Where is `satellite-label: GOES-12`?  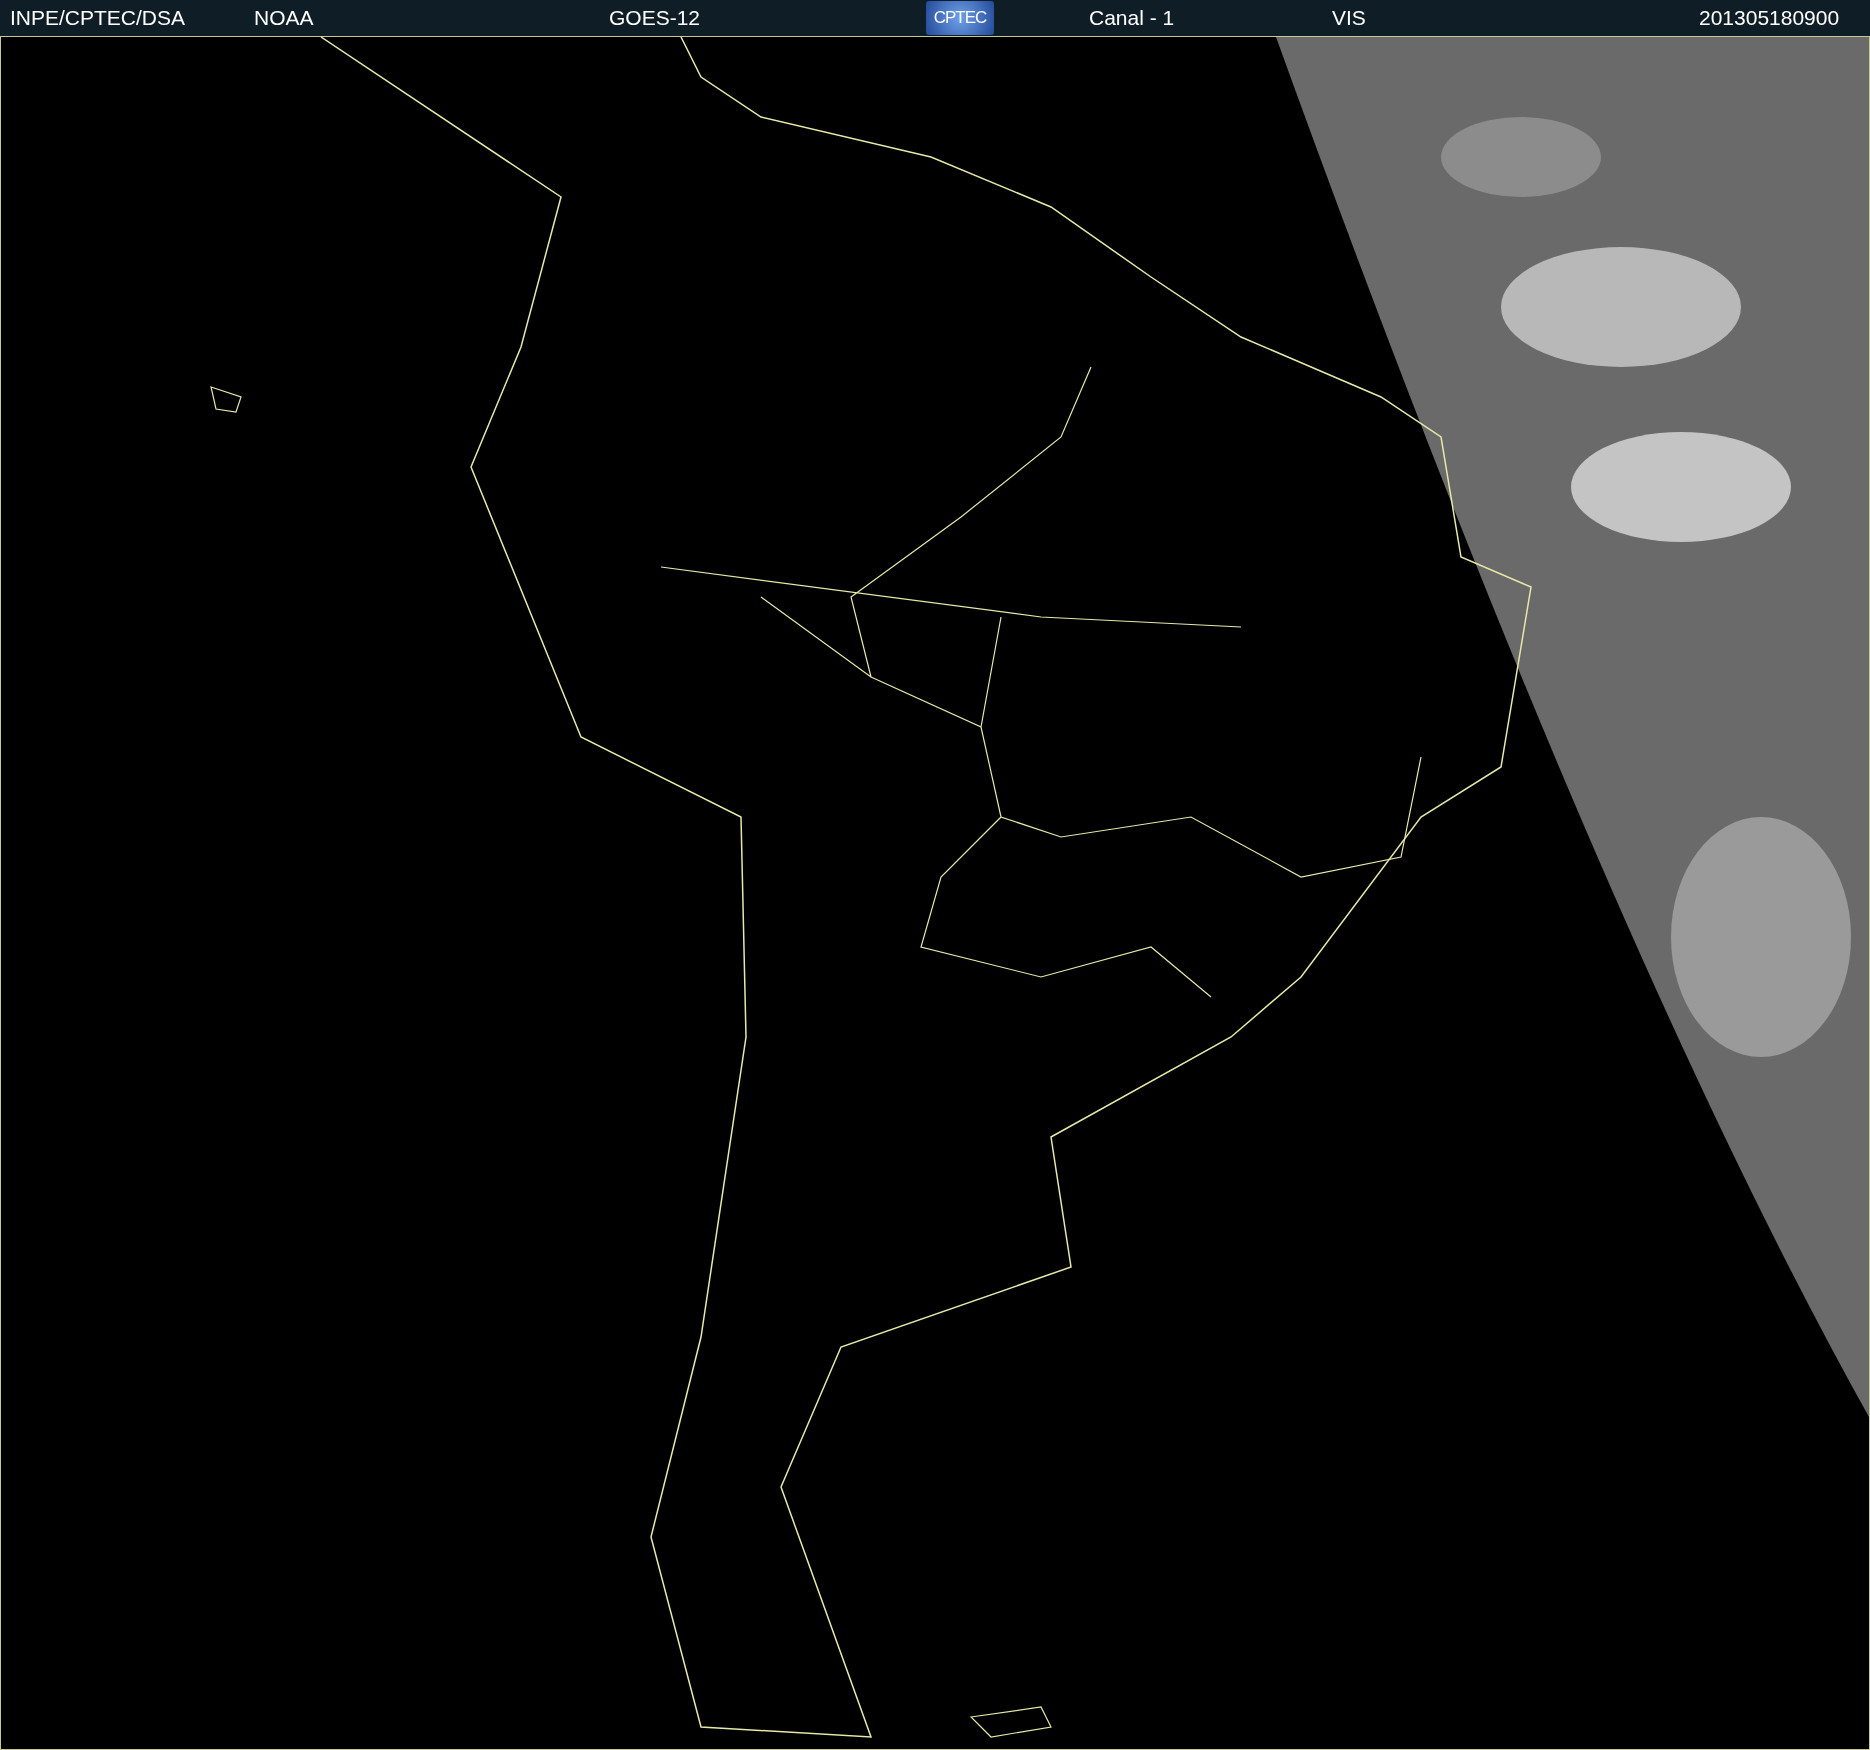
satellite-label: GOES-12 is located at coordinates (655, 18).